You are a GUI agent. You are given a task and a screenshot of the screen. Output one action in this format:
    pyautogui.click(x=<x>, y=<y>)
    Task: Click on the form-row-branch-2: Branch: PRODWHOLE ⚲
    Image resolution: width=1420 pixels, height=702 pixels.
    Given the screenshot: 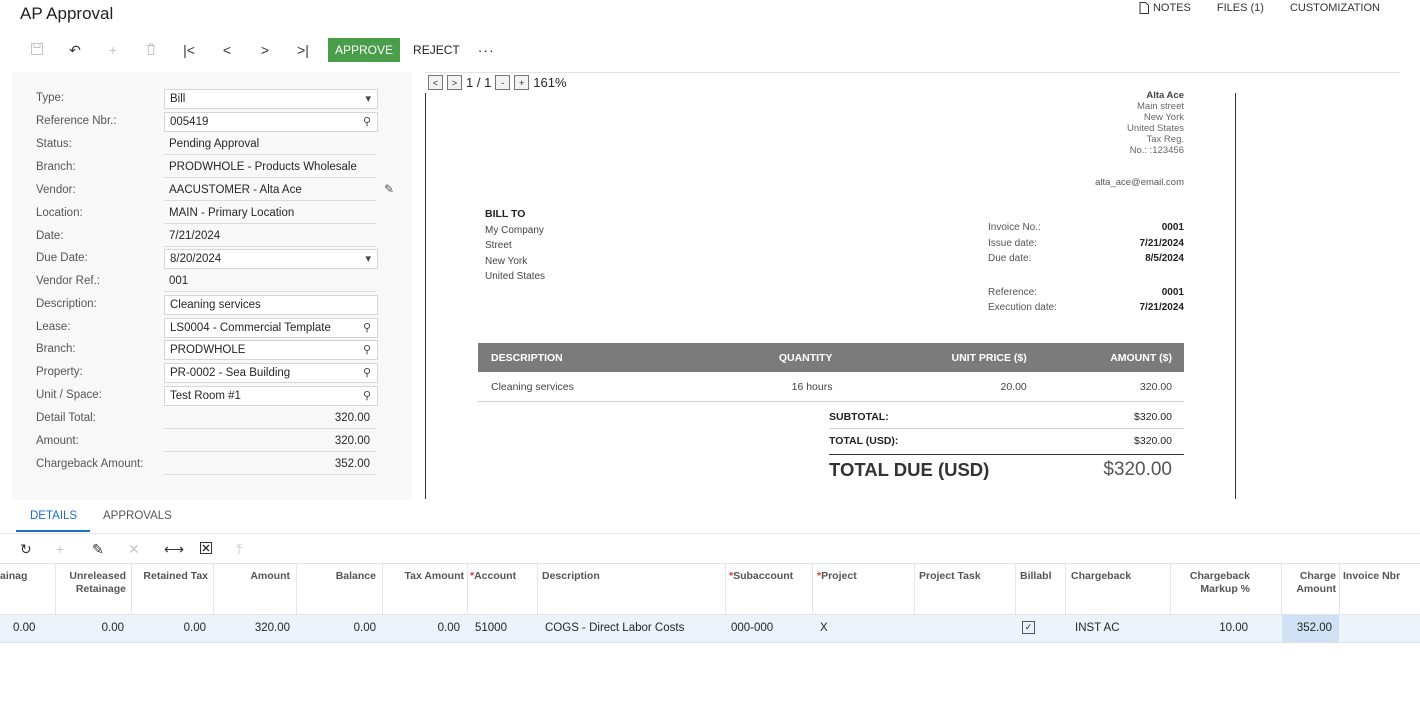 What is the action you would take?
    pyautogui.click(x=212, y=350)
    